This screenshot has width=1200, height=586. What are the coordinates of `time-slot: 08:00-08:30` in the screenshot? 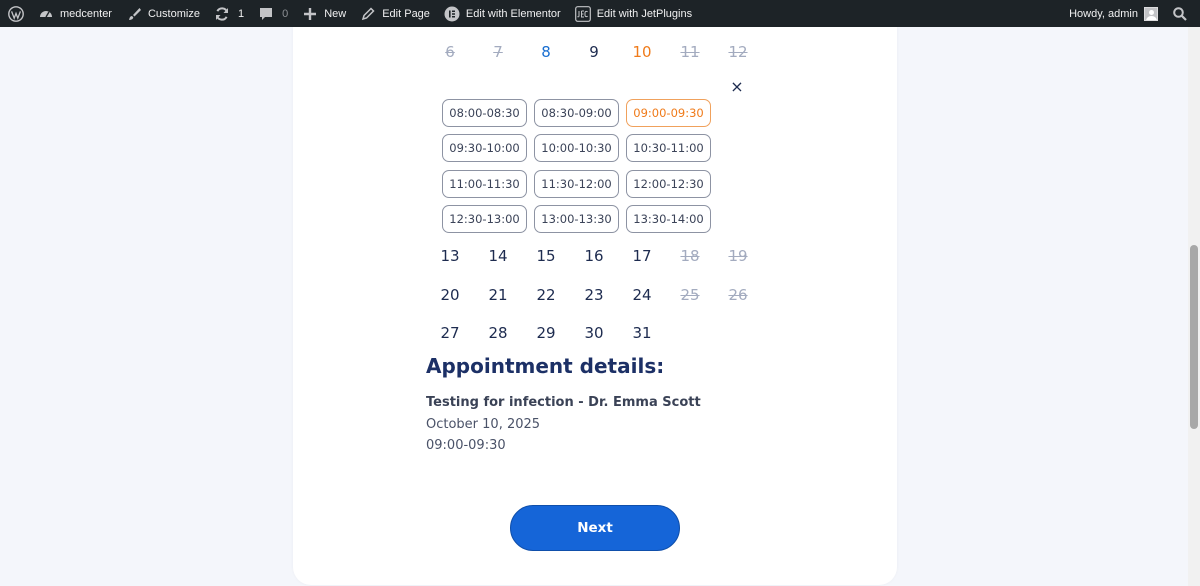 It's located at (484, 113).